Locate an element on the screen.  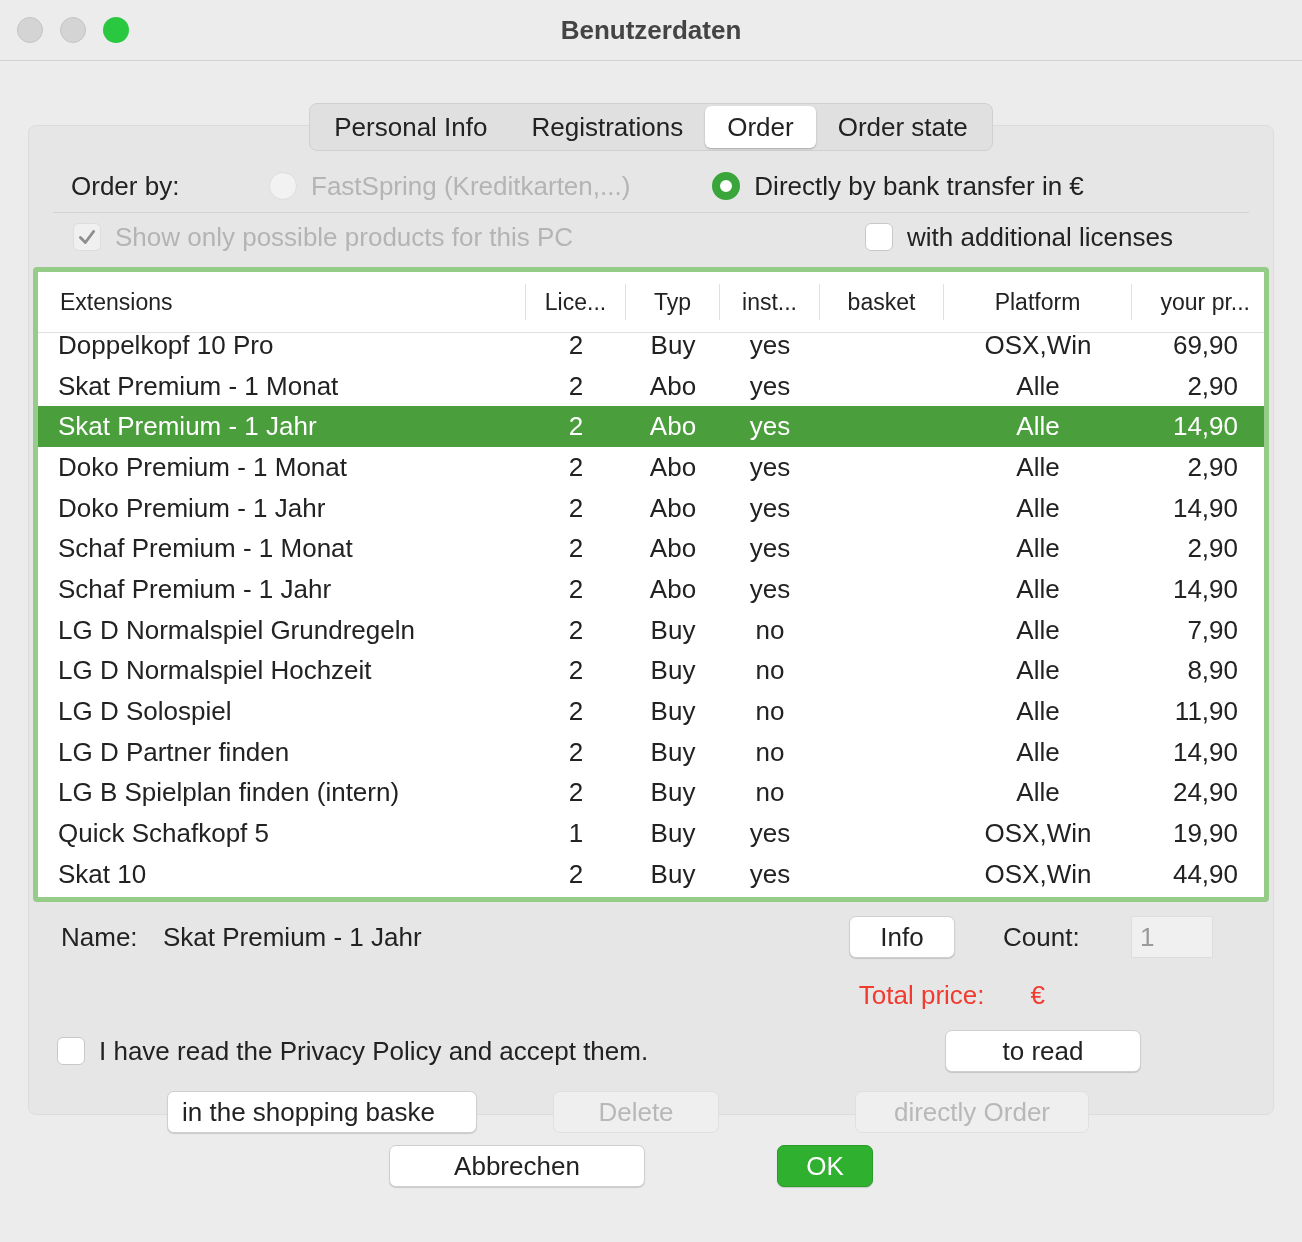
table-row: Doppelkopf 10 Pro 2 Buy yes OSX,Win 69,90 is located at coordinates (651, 345).